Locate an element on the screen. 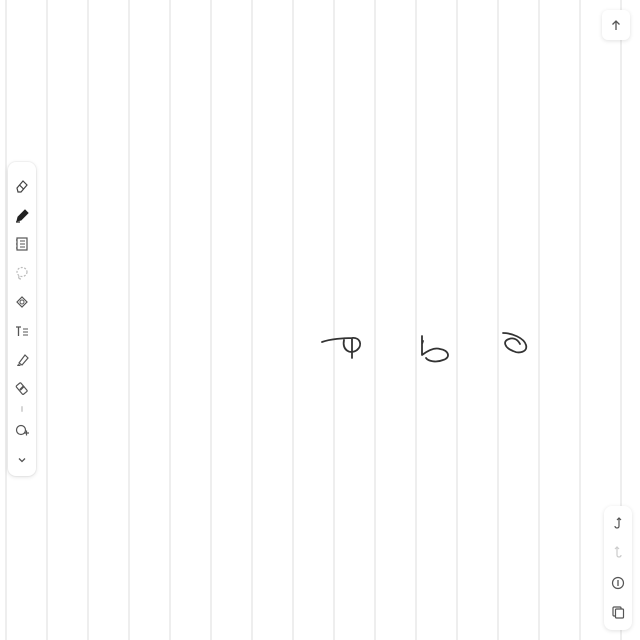 This screenshot has width=640, height=640. drawing-toolbar is located at coordinates (22, 319).